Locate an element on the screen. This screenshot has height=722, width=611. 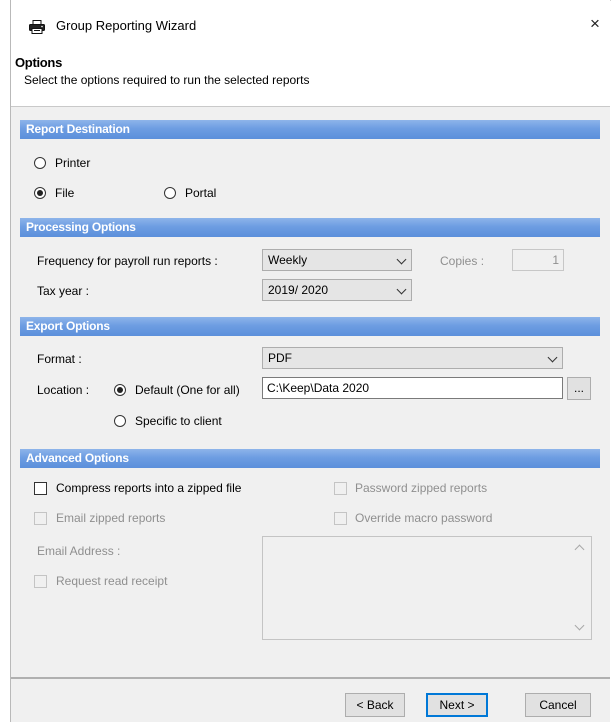
format-value: PDF is located at coordinates (280, 358).